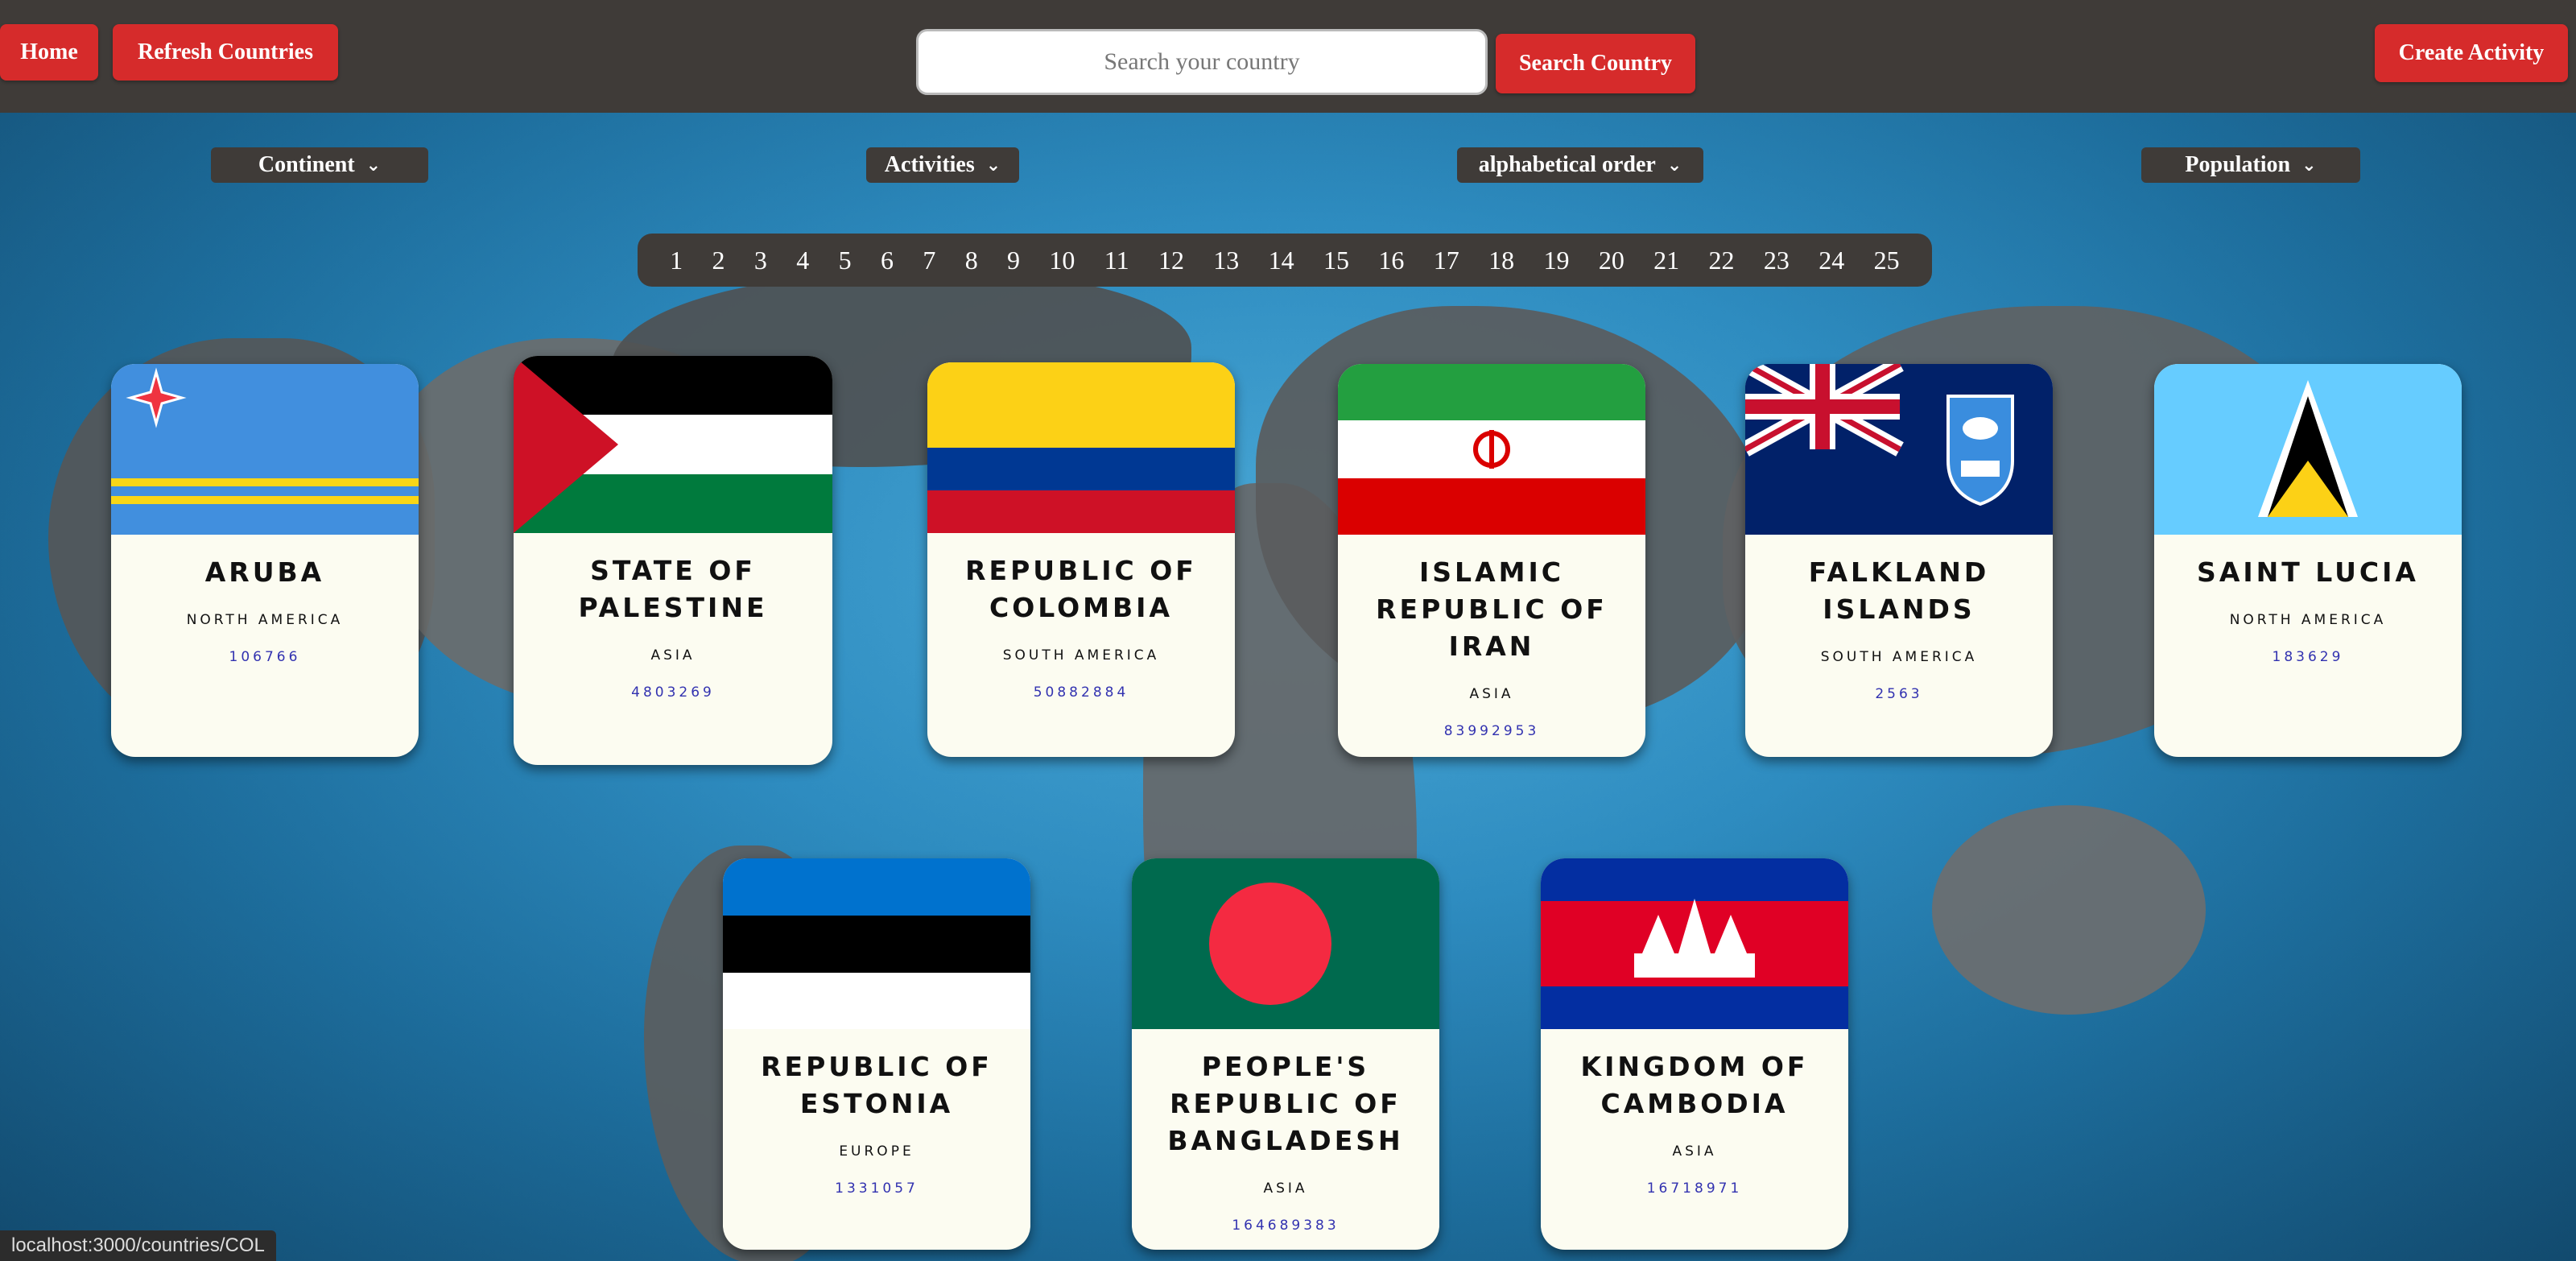 The height and width of the screenshot is (1261, 2576). I want to click on country-card: ISLAMIC REPUBLIC OF IRAN ASIA 83992953, so click(1491, 560).